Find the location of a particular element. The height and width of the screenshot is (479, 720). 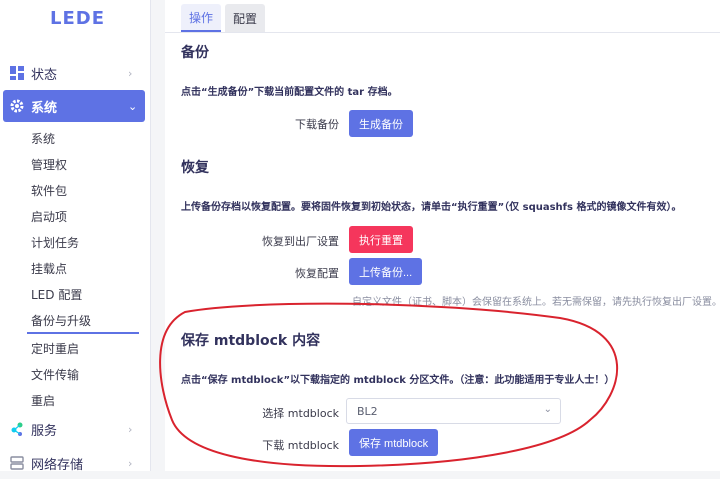

submenu-item: 管理权 is located at coordinates (49, 164).